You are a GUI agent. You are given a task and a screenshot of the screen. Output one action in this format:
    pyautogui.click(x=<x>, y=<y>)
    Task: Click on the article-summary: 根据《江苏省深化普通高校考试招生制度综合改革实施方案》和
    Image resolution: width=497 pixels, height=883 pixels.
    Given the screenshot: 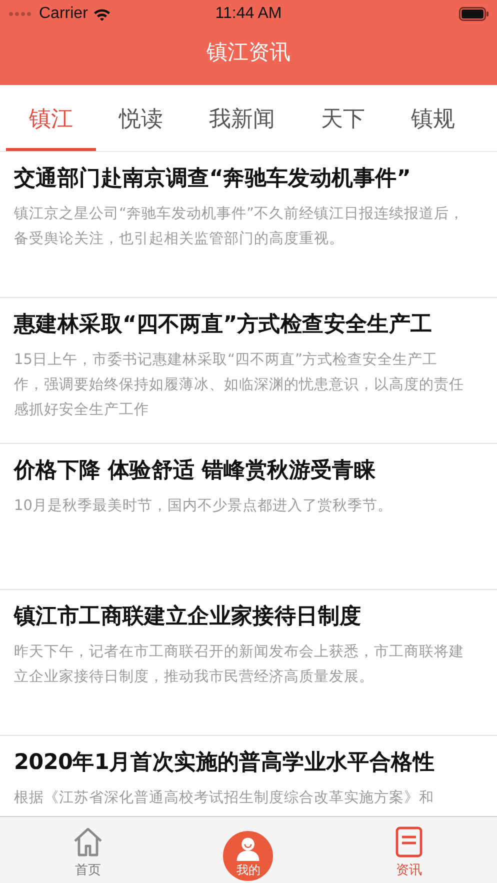 What is the action you would take?
    pyautogui.click(x=224, y=798)
    